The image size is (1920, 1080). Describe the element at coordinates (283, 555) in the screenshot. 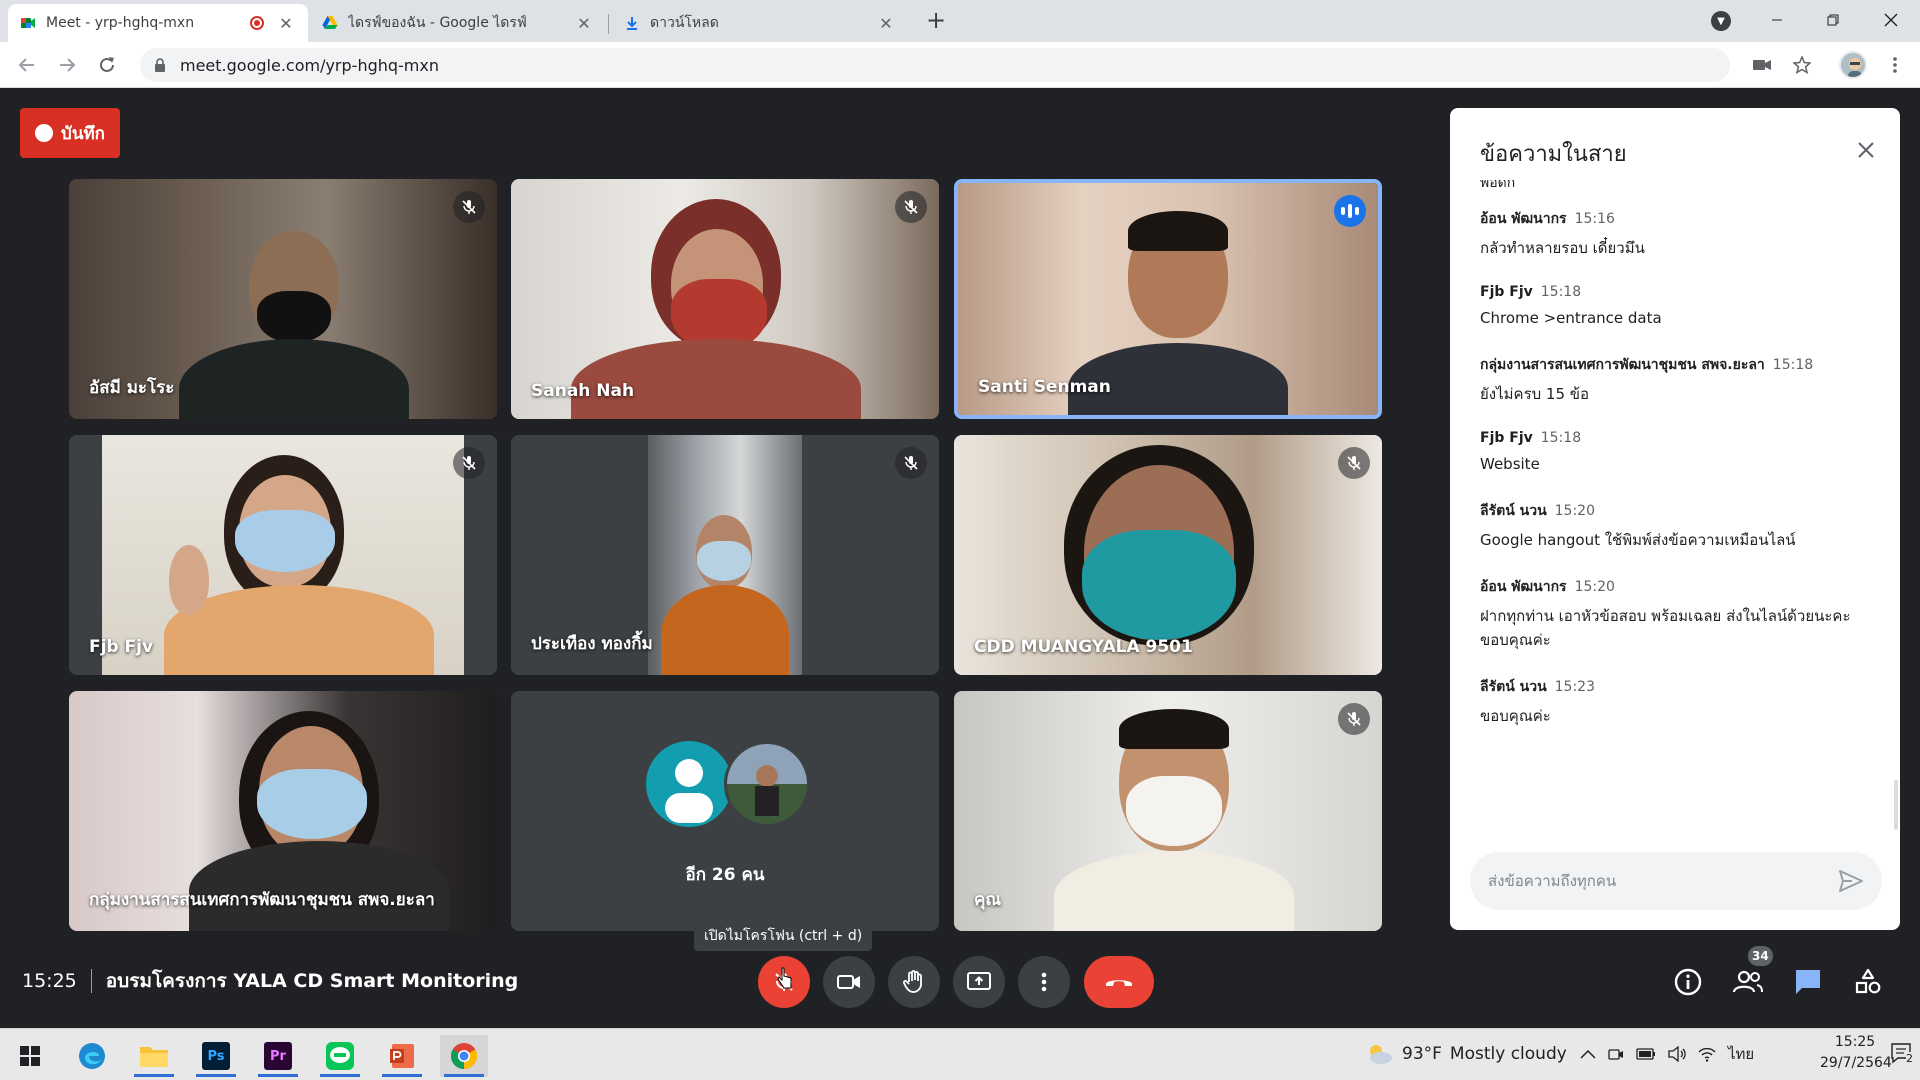

I see `participant-tile: Fjb Fjv` at that location.